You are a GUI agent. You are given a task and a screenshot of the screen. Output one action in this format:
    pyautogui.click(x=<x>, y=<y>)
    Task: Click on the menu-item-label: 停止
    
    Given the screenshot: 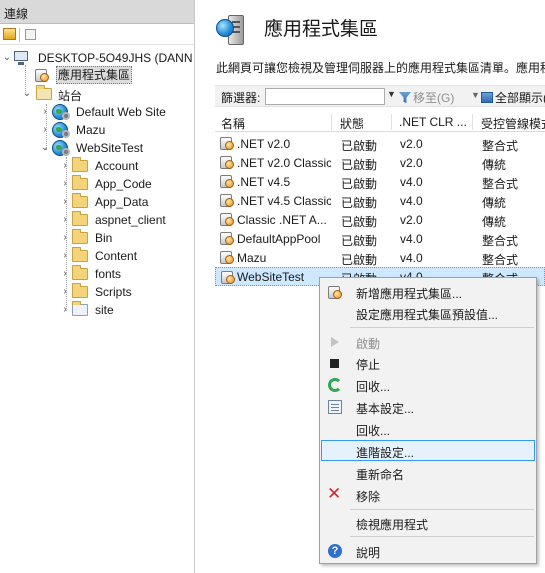 What is the action you would take?
    pyautogui.click(x=368, y=365)
    